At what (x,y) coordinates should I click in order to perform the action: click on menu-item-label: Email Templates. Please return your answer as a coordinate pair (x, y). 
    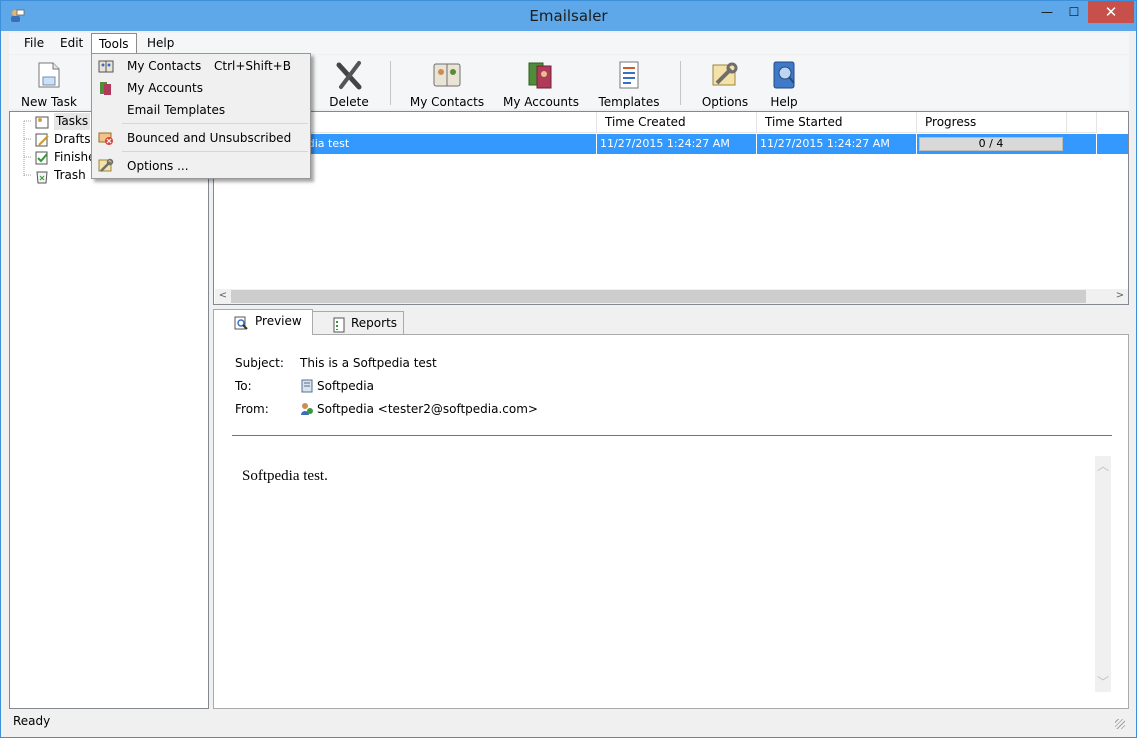
    Looking at the image, I should click on (176, 110).